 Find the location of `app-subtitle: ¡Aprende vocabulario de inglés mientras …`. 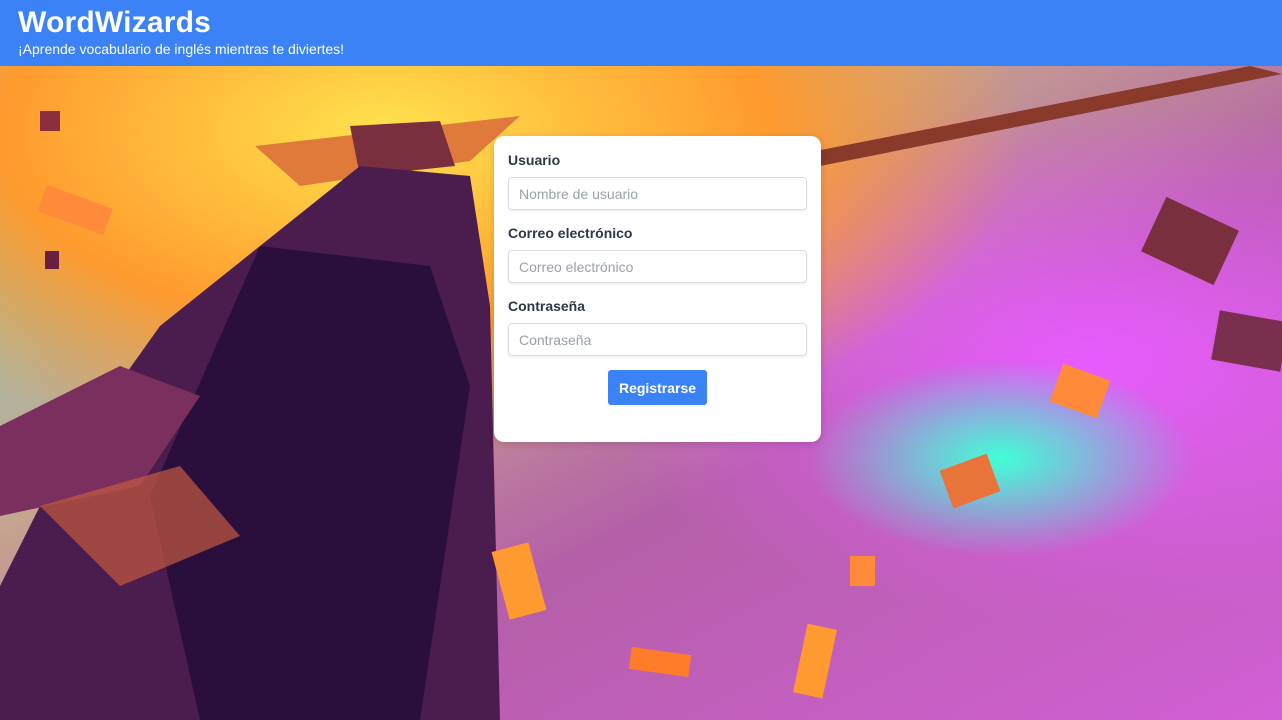

app-subtitle: ¡Aprende vocabulario de inglés mientras … is located at coordinates (181, 49).